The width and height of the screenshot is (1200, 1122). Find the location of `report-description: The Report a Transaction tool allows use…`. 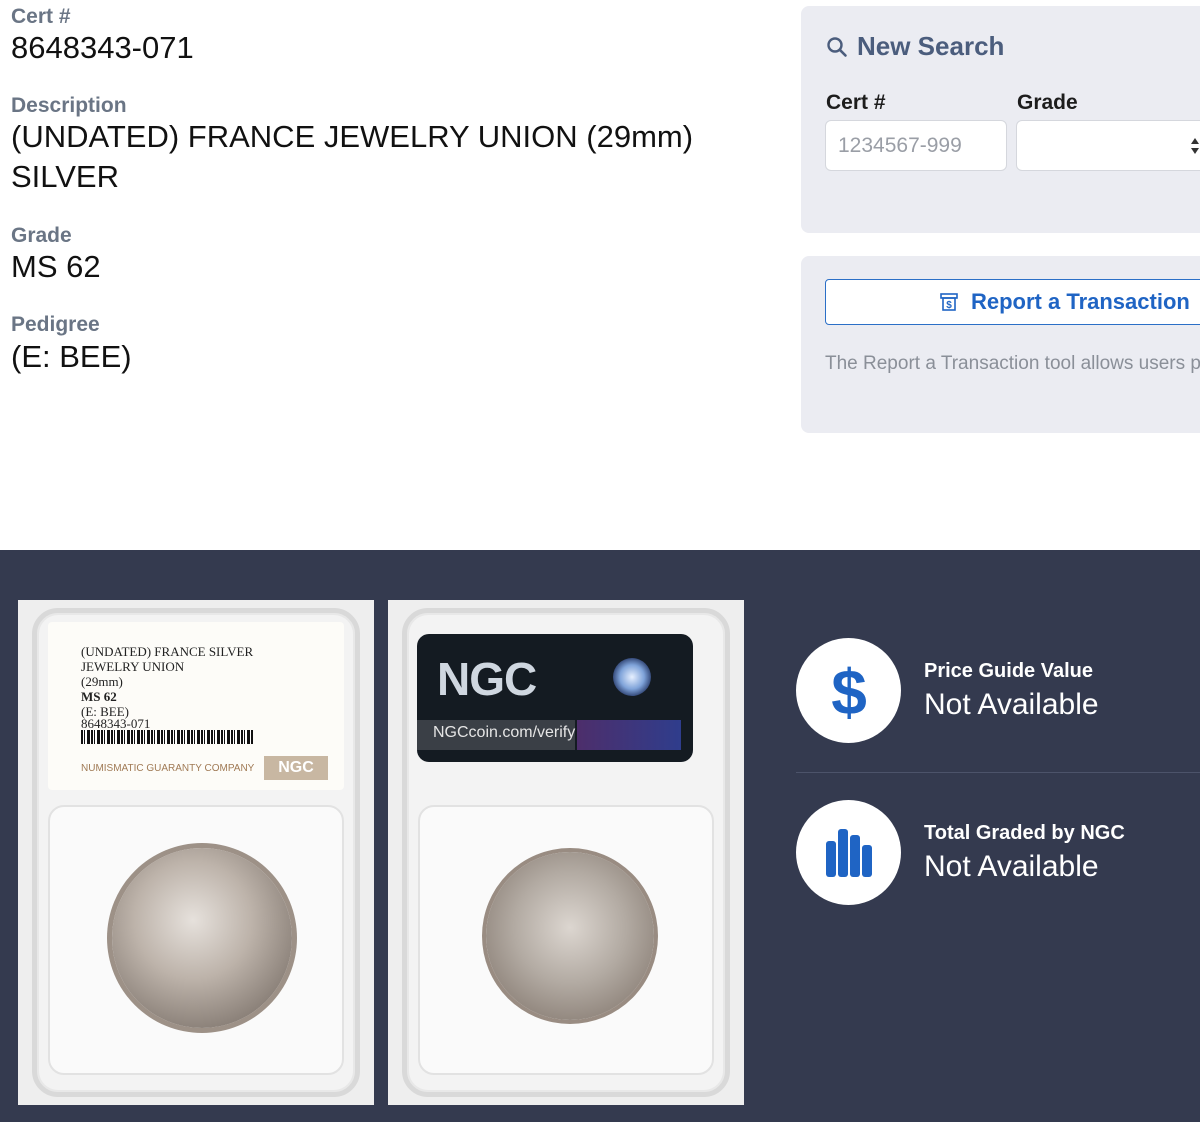

report-description: The Report a Transaction tool allows use… is located at coordinates (1012, 363).